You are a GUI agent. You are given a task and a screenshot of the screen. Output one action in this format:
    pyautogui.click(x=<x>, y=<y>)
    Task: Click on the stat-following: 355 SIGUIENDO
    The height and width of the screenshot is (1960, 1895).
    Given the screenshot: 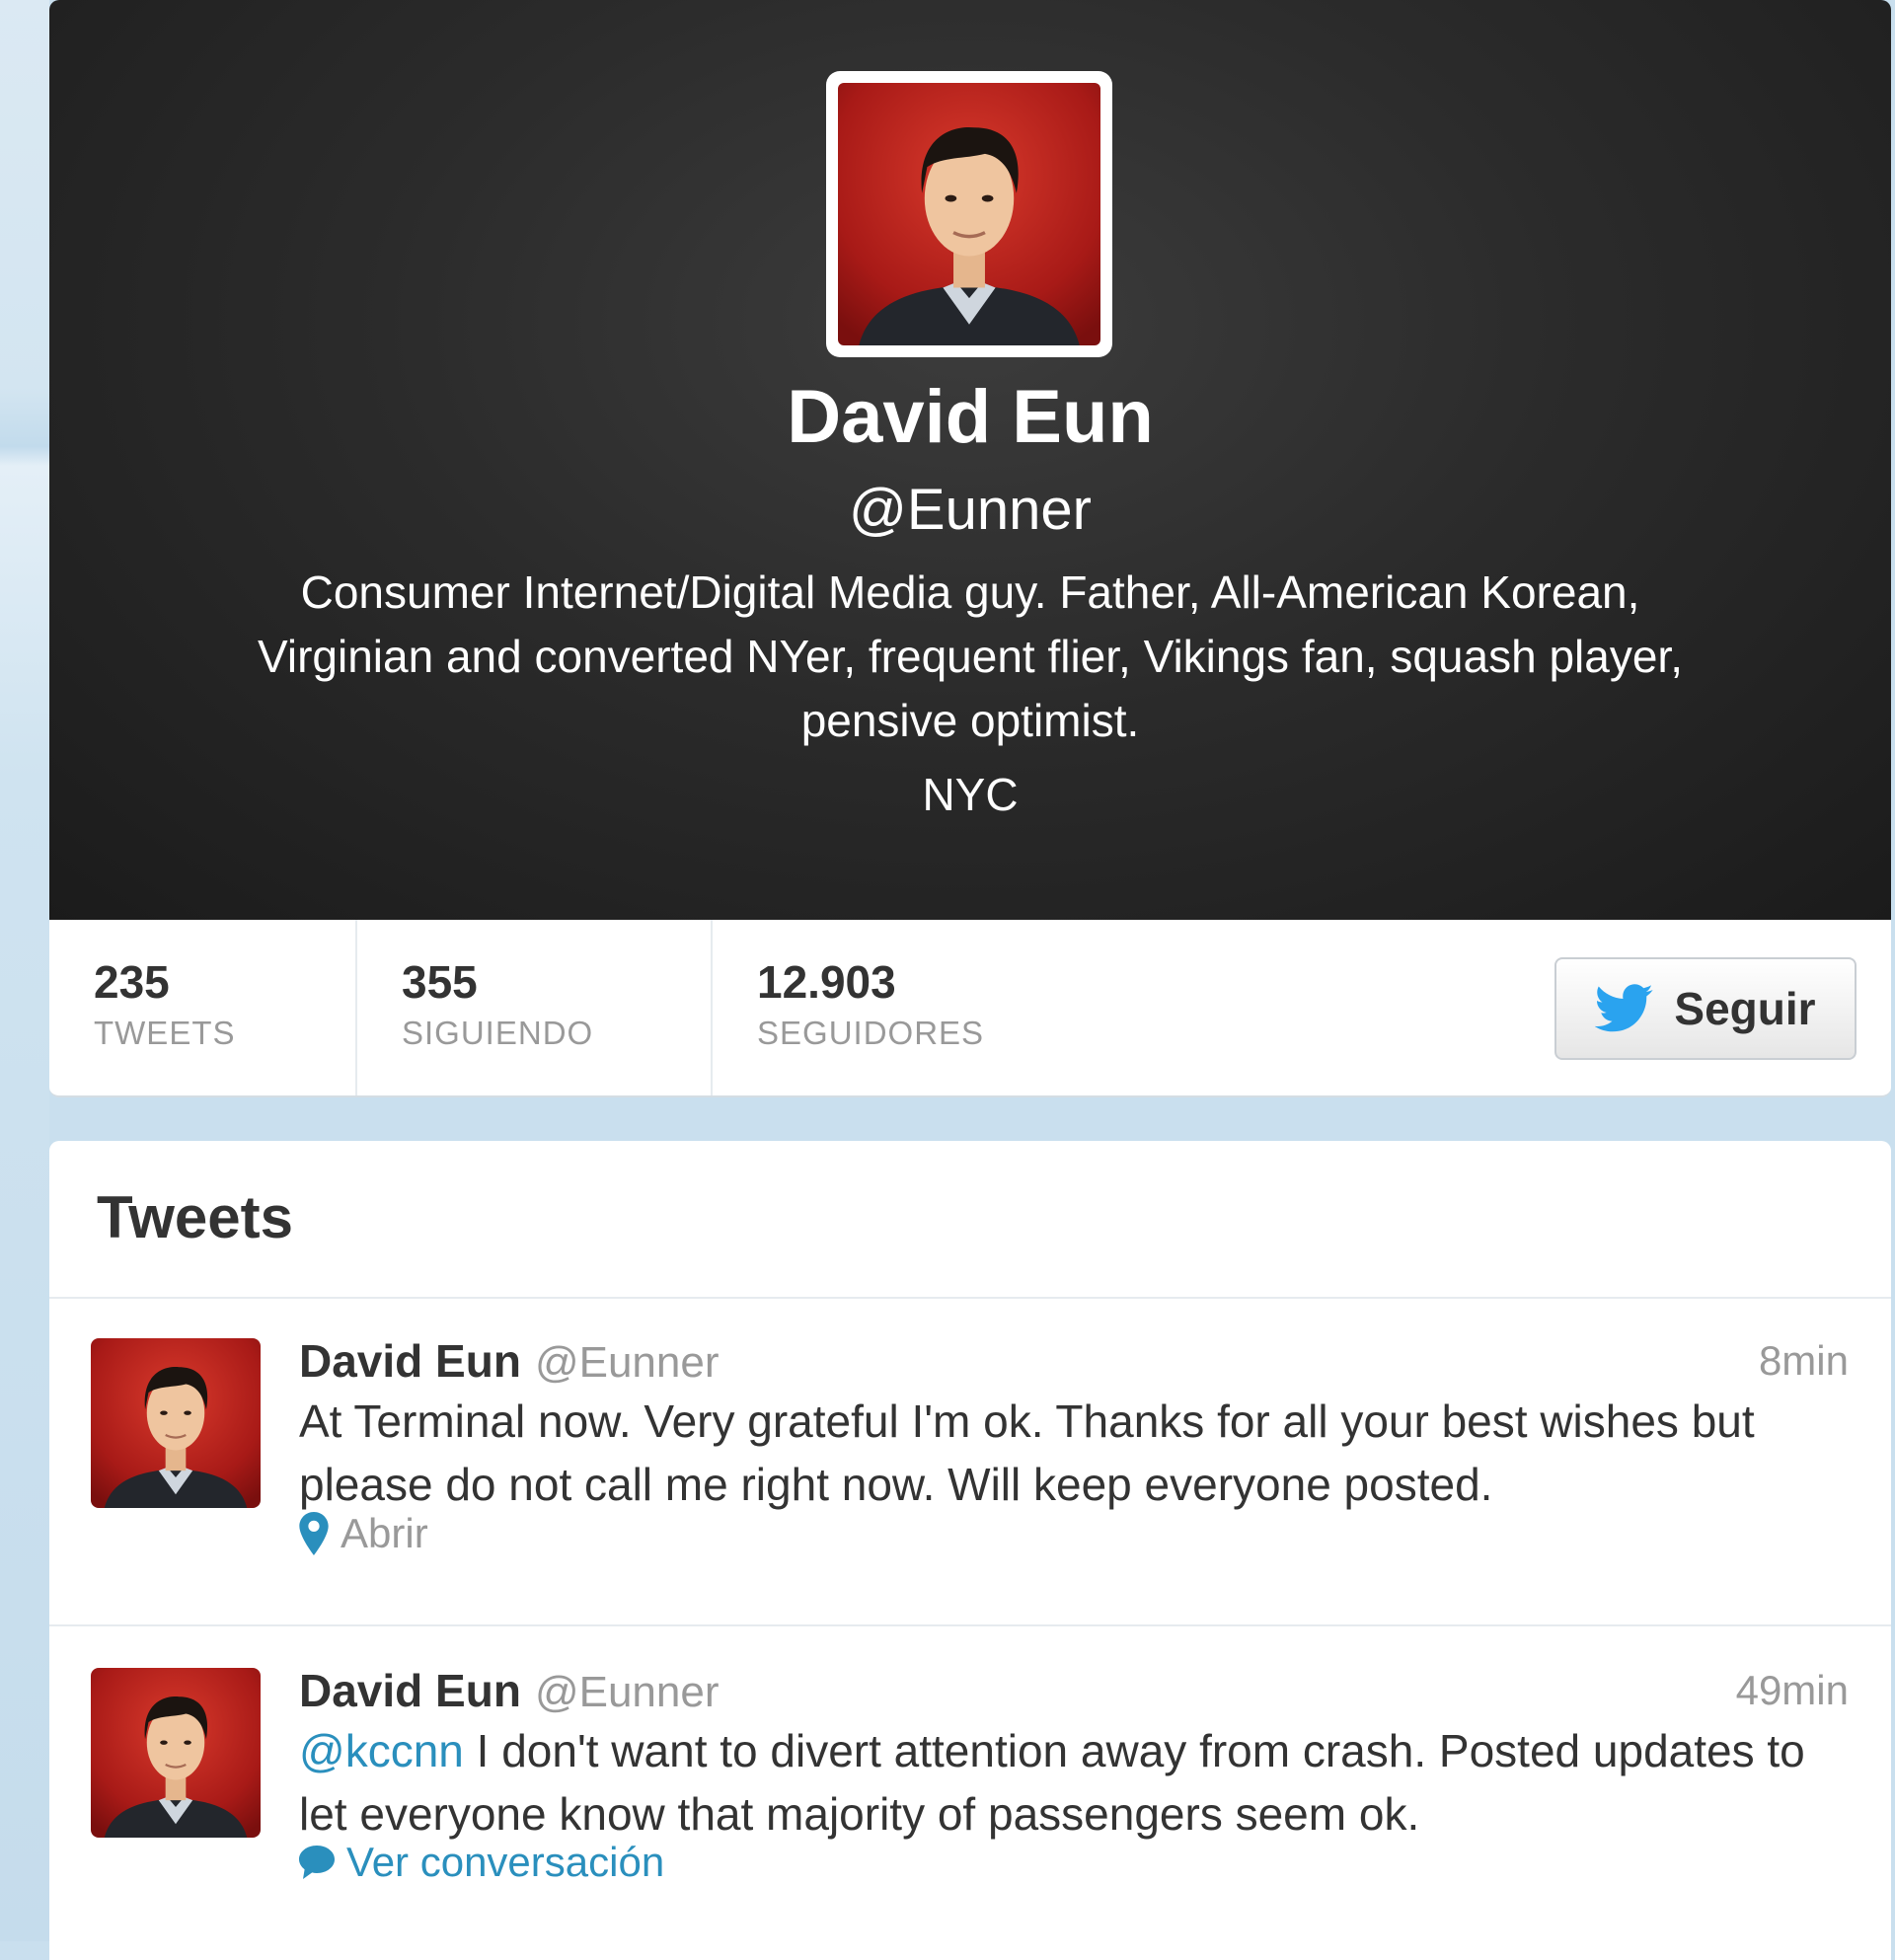 What is the action you would take?
    pyautogui.click(x=534, y=1007)
    